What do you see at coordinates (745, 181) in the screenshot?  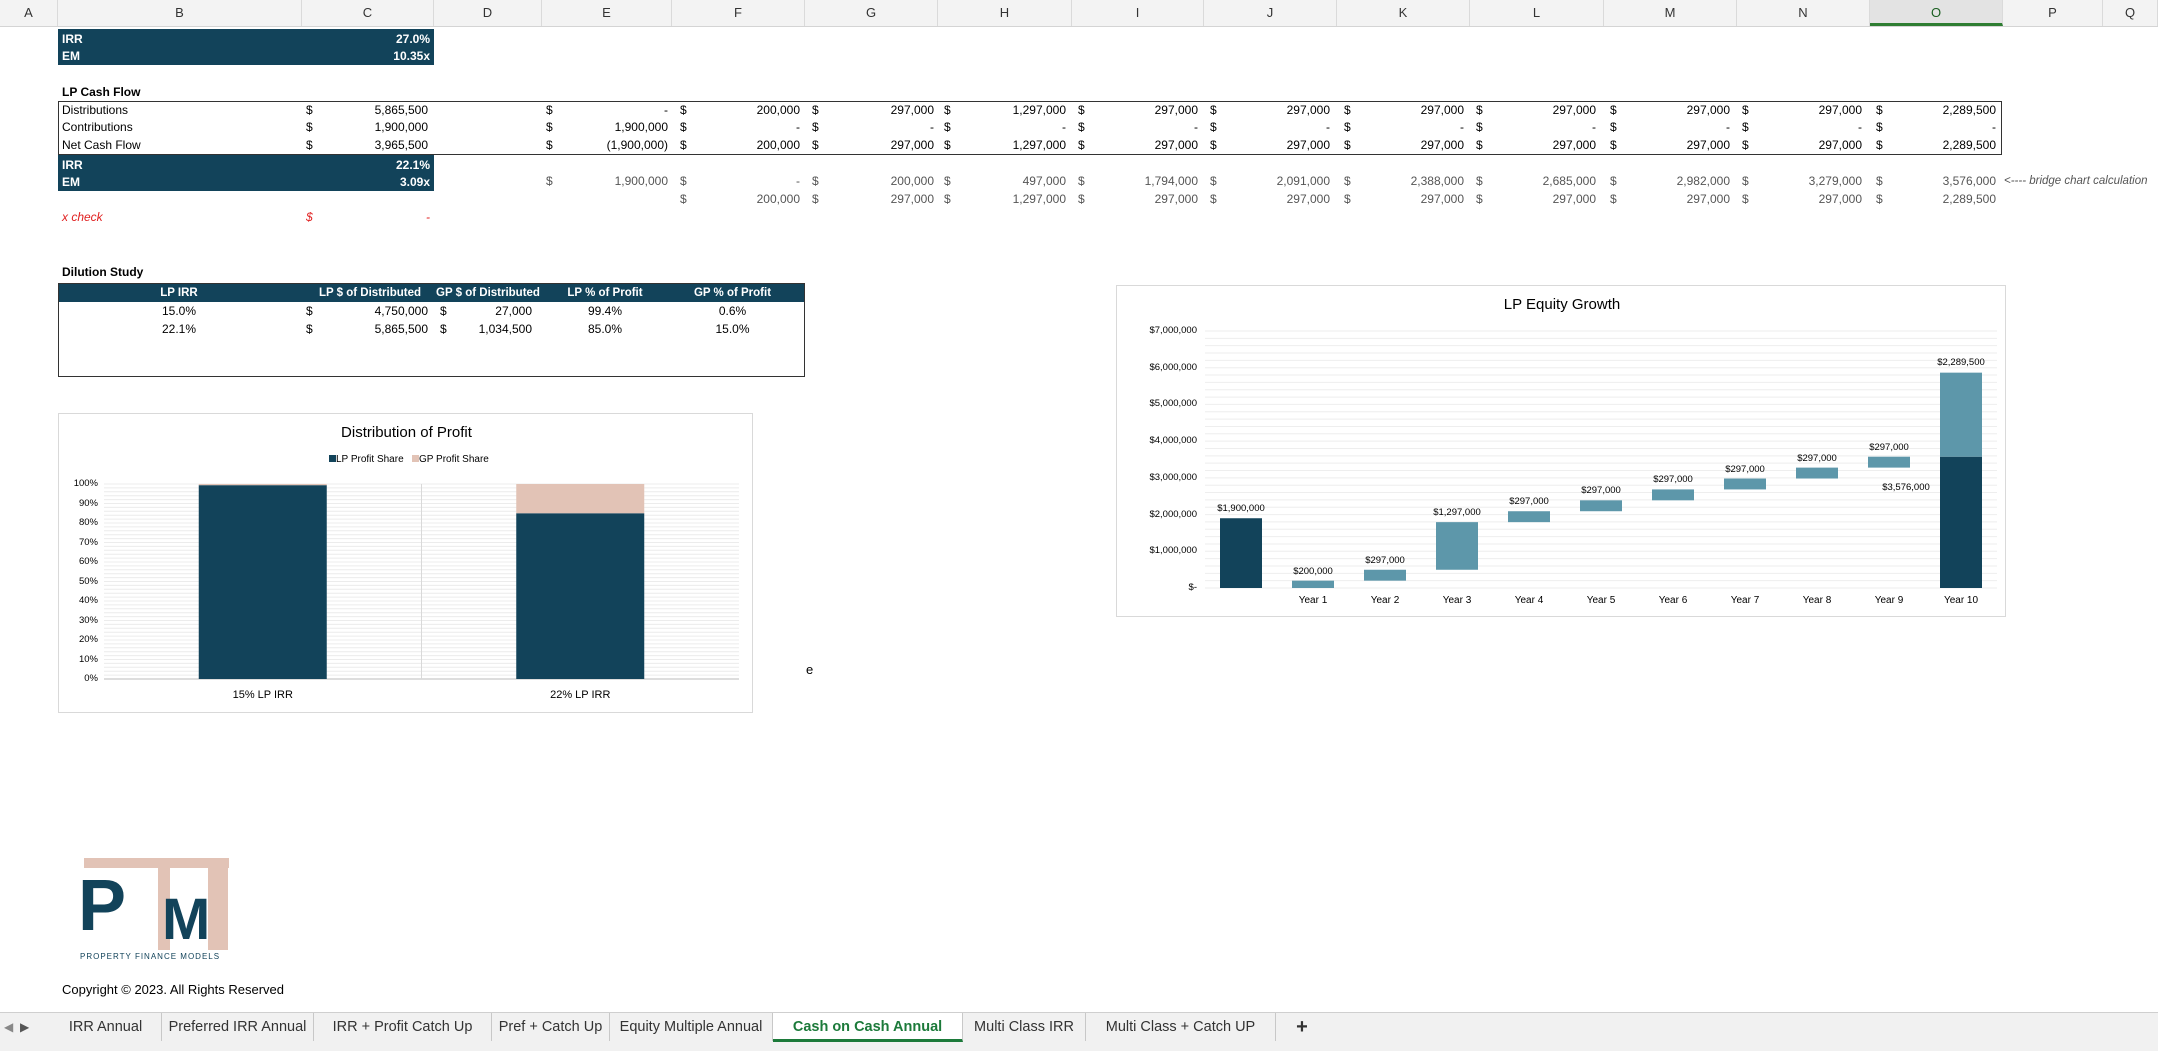 I see `bridge-cell-row1: -` at bounding box center [745, 181].